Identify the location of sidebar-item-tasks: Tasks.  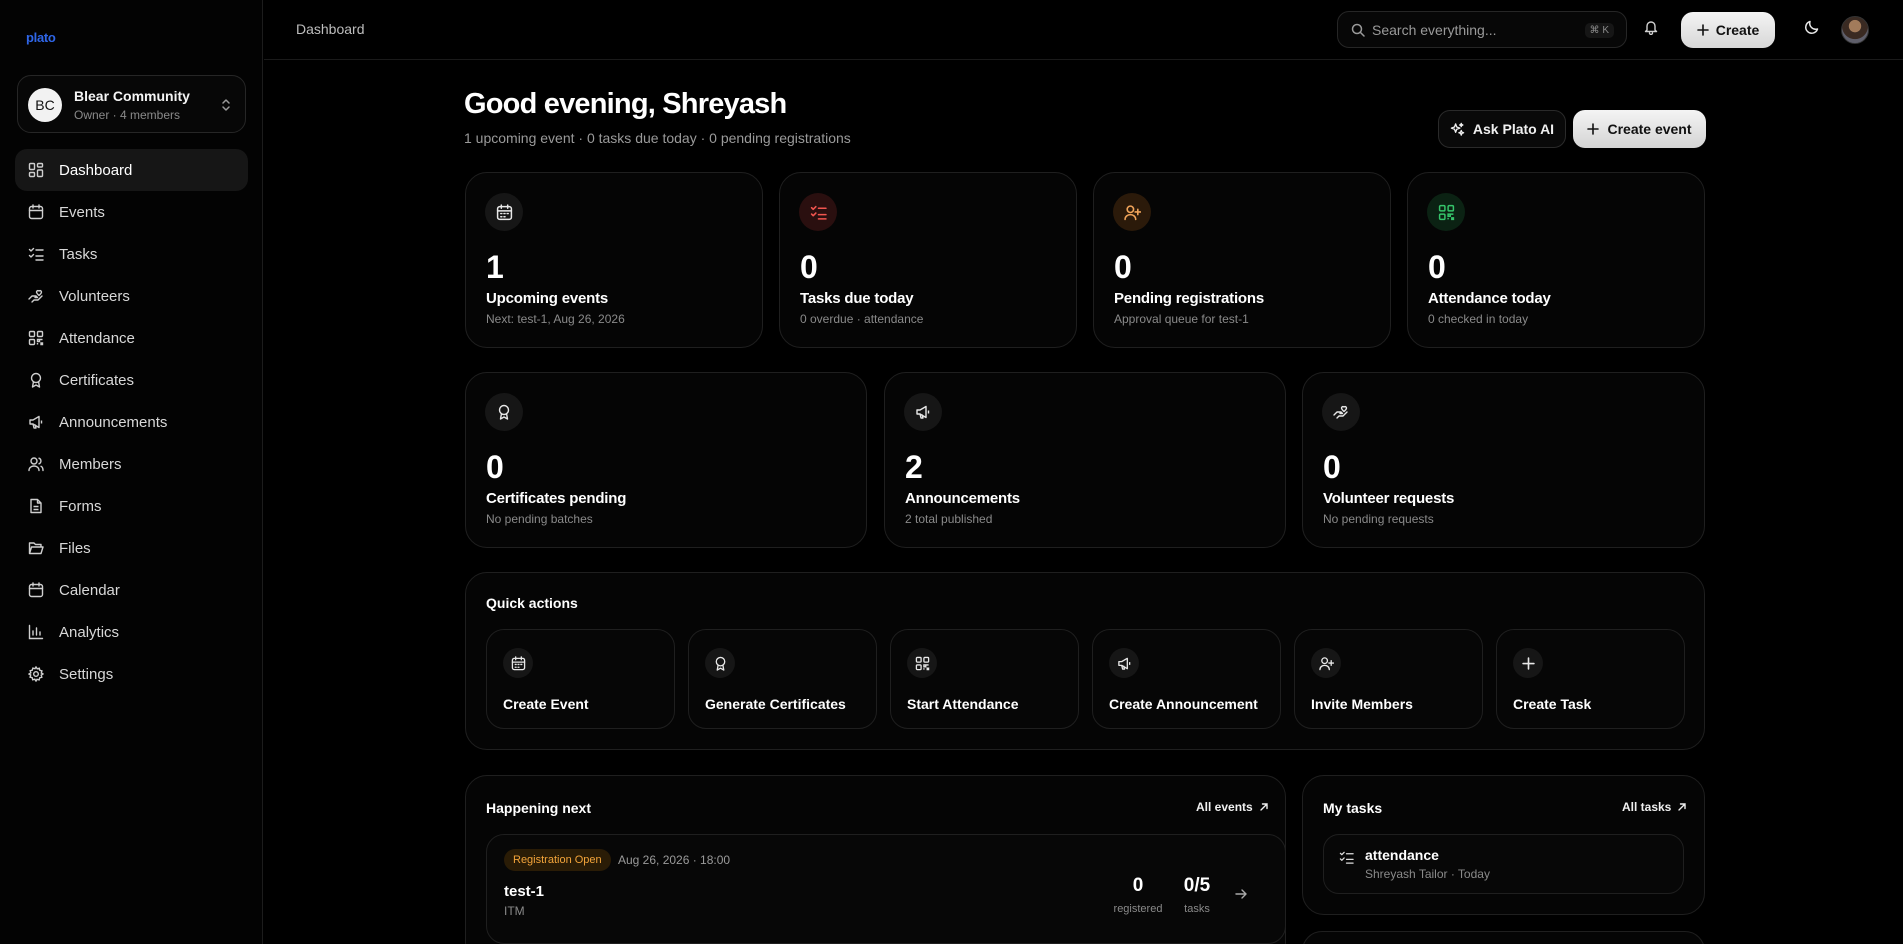
(131, 254).